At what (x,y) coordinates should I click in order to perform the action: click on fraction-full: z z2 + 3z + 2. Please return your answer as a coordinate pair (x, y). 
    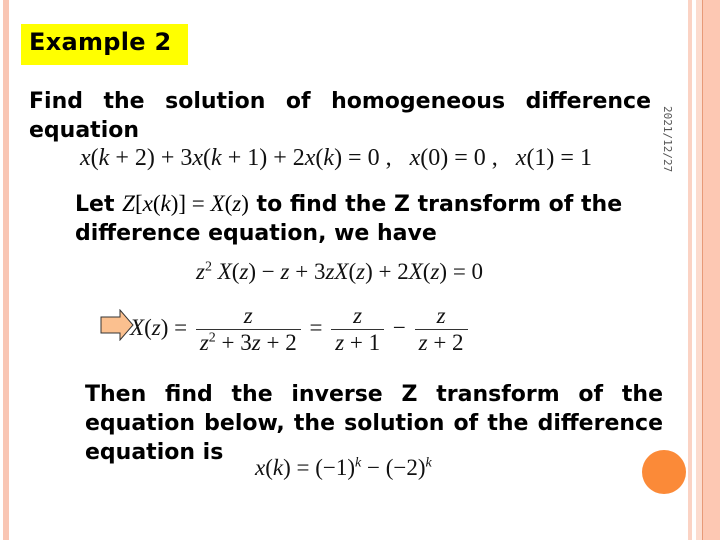
    Looking at the image, I should click on (248, 329).